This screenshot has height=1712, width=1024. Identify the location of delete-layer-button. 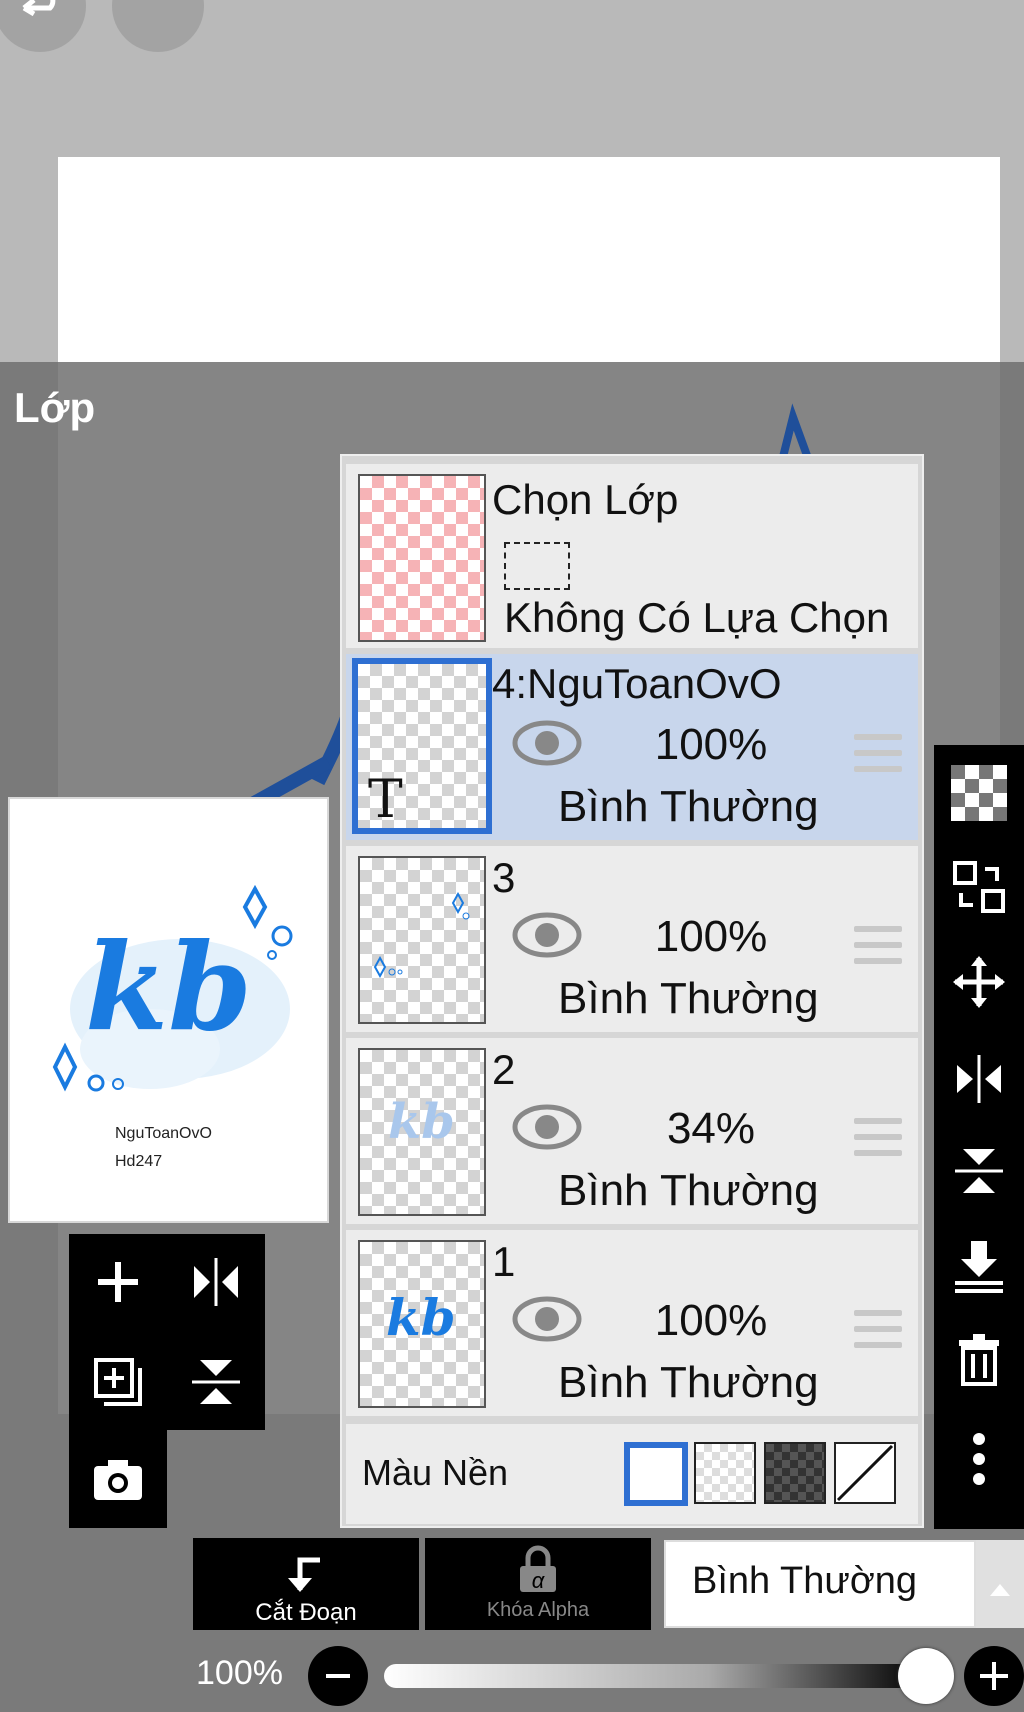
(979, 1360).